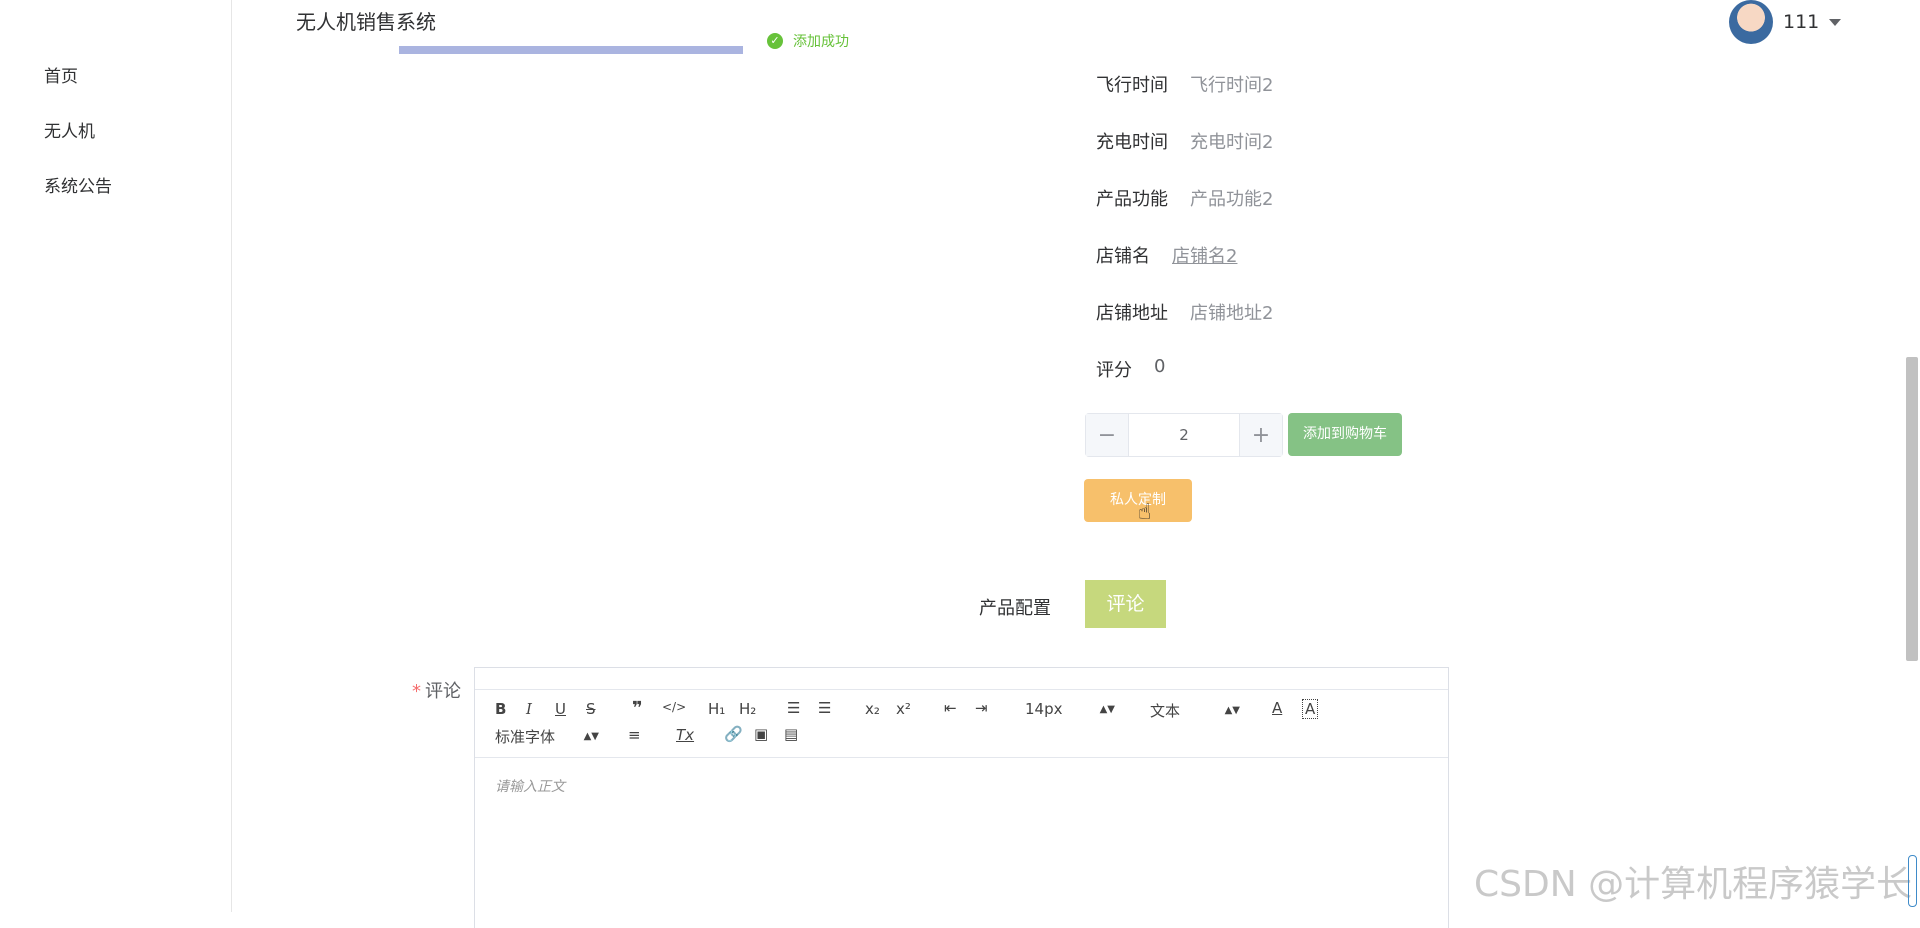  I want to click on detail-row-rating: 评分 0, so click(1130, 369).